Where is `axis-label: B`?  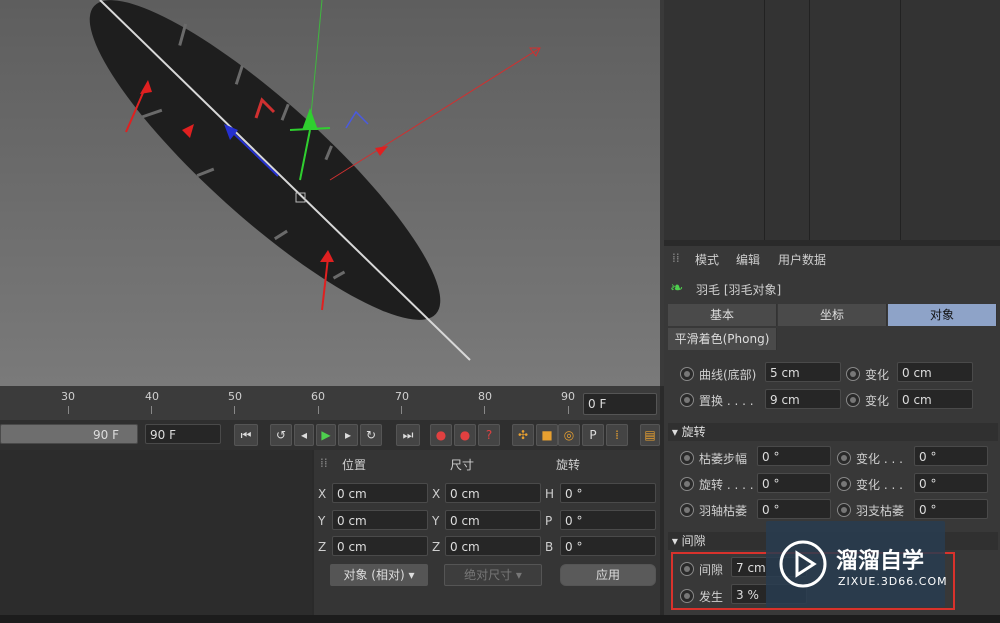
axis-label: B is located at coordinates (549, 547).